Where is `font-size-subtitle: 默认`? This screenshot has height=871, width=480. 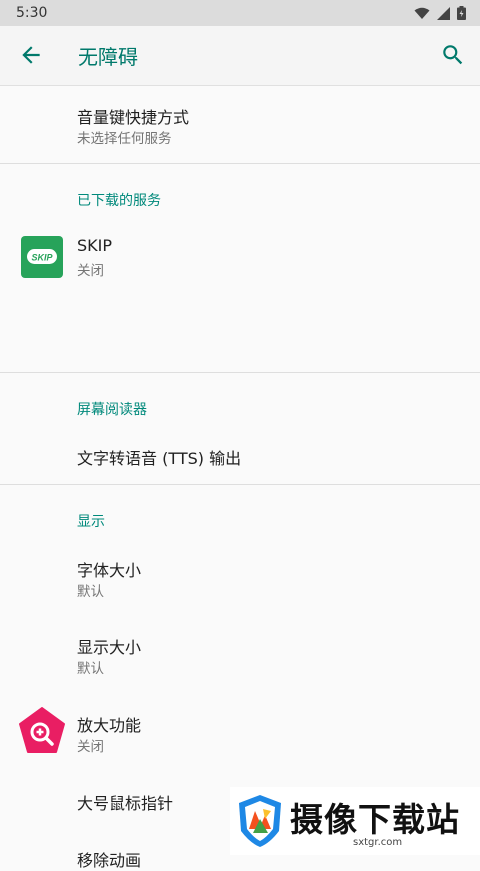 font-size-subtitle: 默认 is located at coordinates (90, 592).